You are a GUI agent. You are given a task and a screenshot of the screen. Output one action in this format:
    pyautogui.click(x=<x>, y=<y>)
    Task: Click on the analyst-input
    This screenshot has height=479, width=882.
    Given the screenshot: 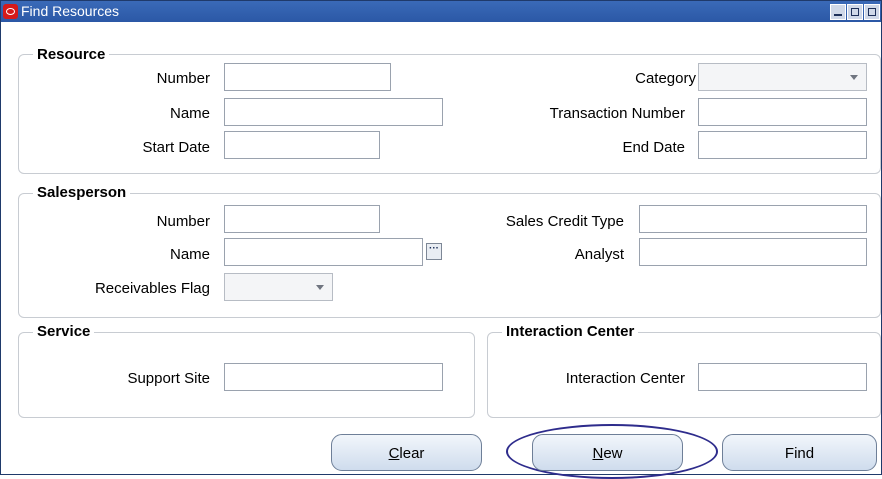 What is the action you would take?
    pyautogui.click(x=753, y=252)
    